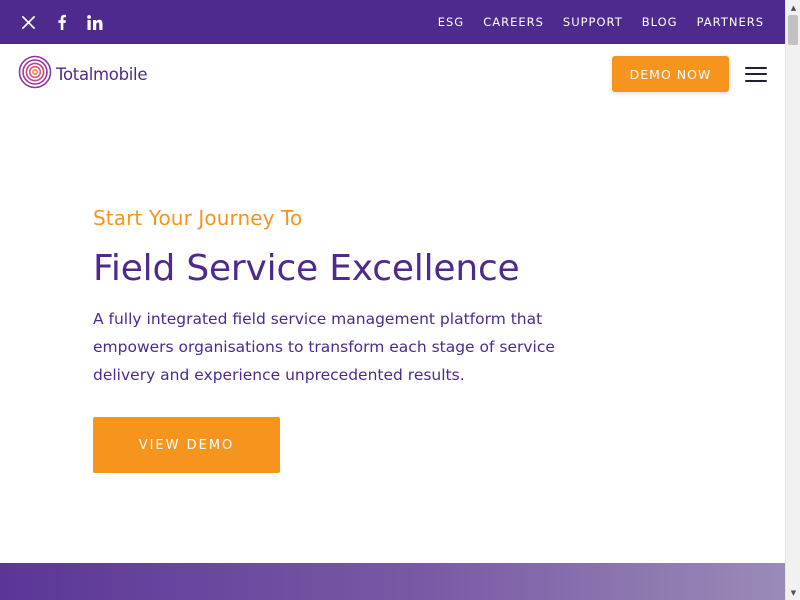 The height and width of the screenshot is (600, 800). What do you see at coordinates (392, 581) in the screenshot?
I see `next-section-band` at bounding box center [392, 581].